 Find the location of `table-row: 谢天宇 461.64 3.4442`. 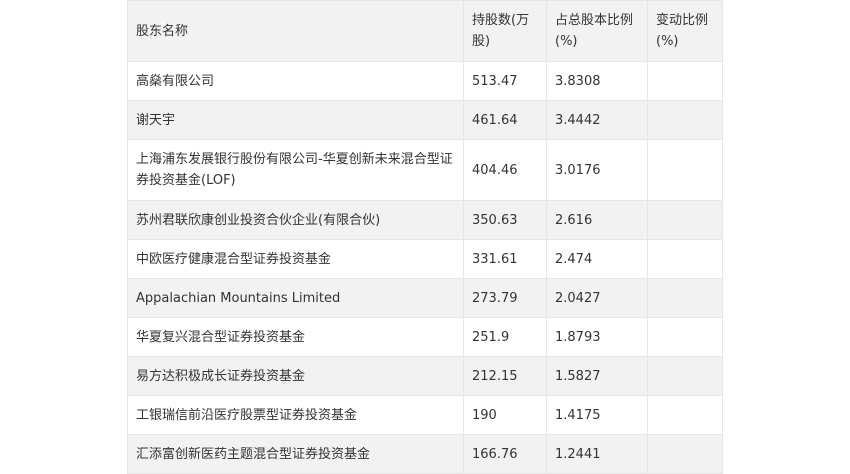

table-row: 谢天宇 461.64 3.4442 is located at coordinates (425, 120).